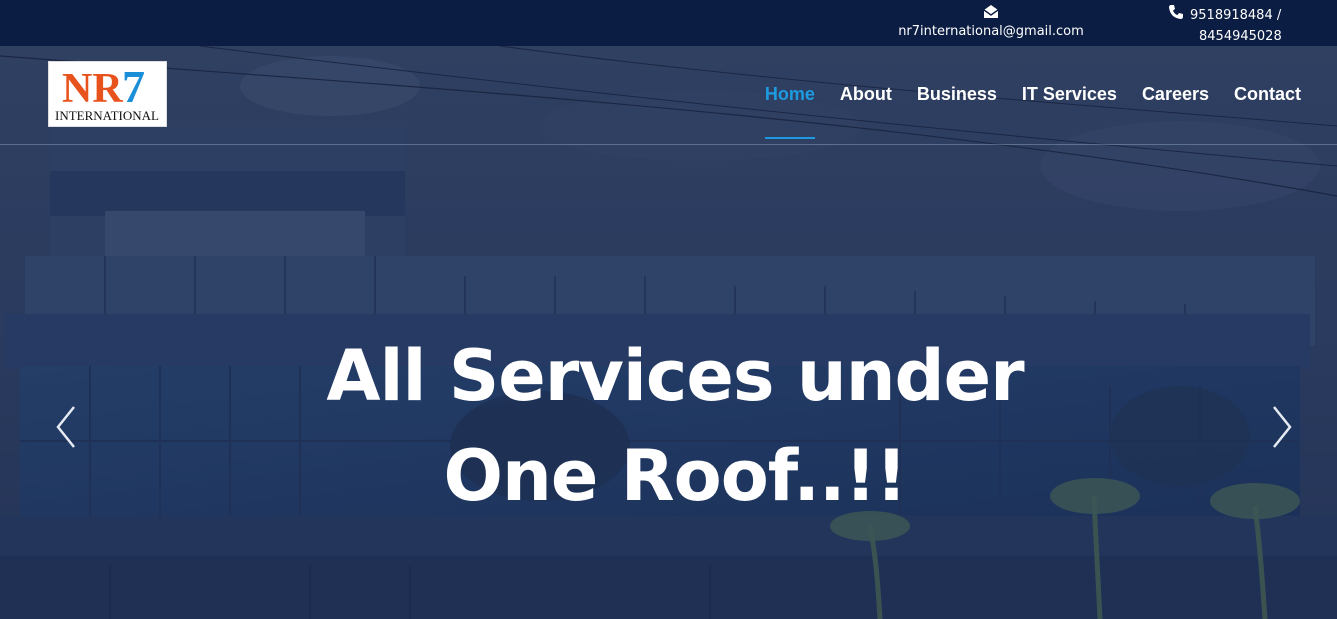  Describe the element at coordinates (1175, 111) in the screenshot. I see `nav-careers: Careers` at that location.